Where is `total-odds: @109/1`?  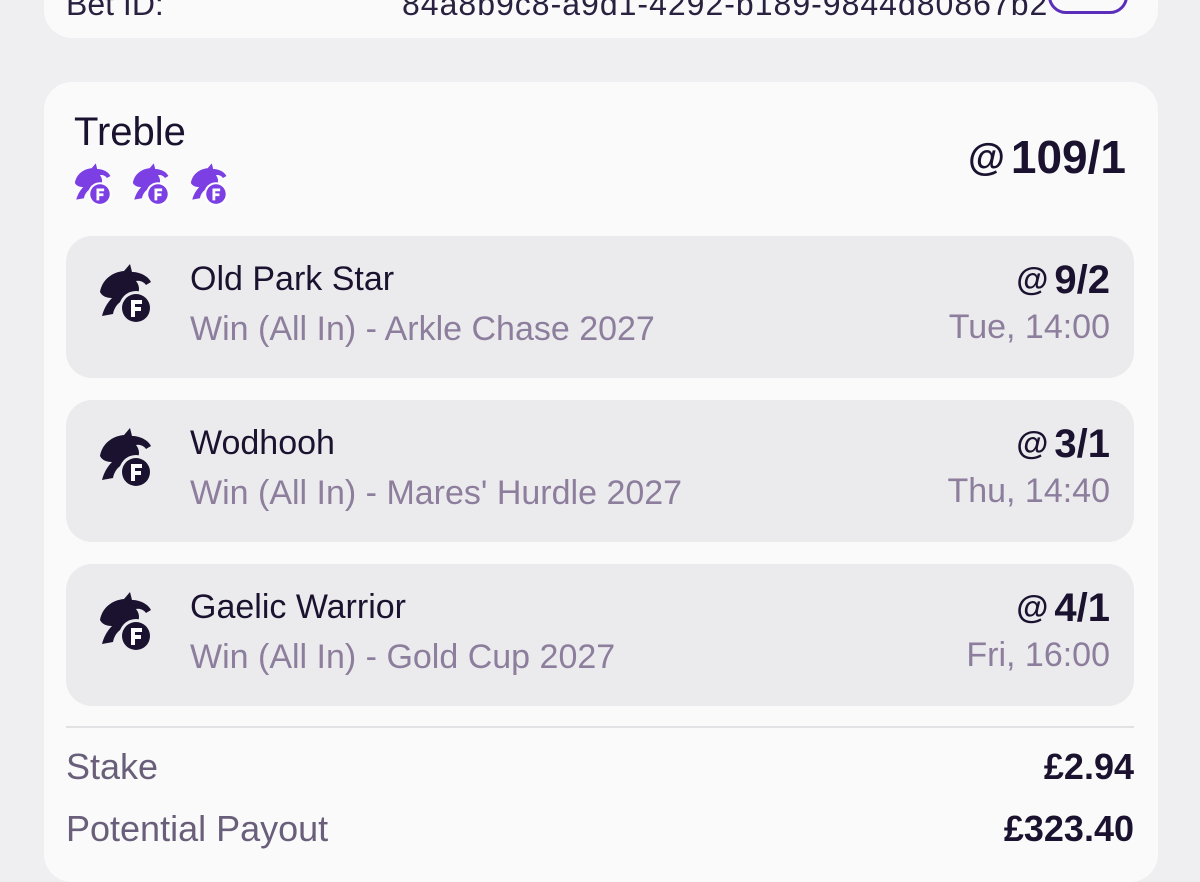 total-odds: @109/1 is located at coordinates (1047, 157).